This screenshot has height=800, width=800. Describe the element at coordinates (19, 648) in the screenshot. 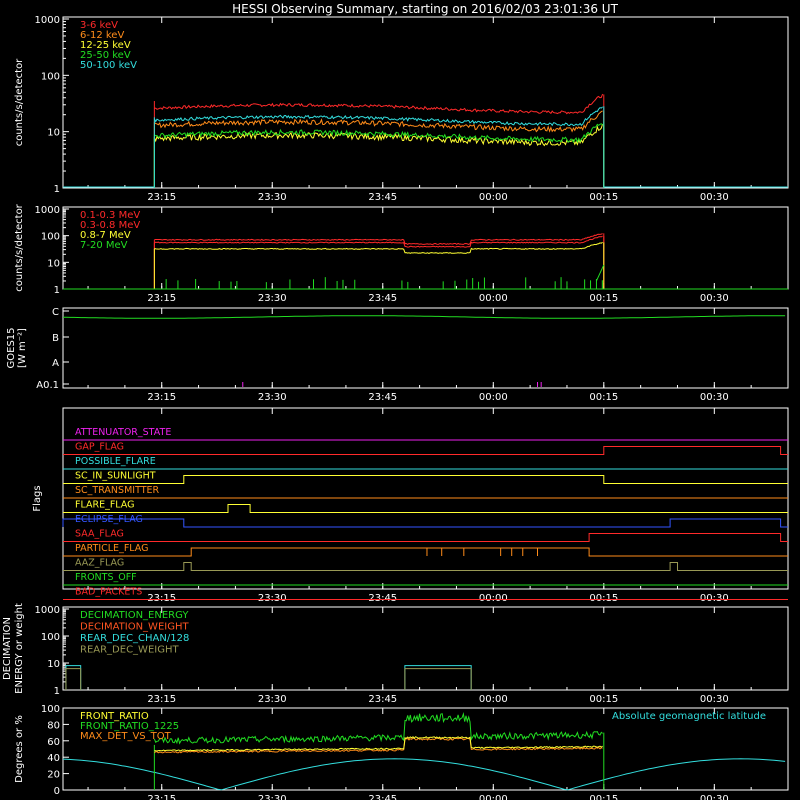

I see `decimation-ylabel2: ENERGY or weight` at that location.